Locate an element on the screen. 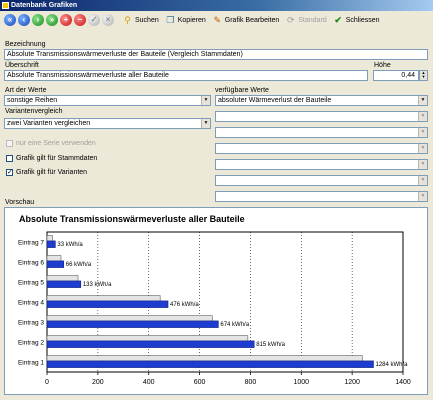 The width and height of the screenshot is (433, 400). copy-icon: ❐ is located at coordinates (170, 19).